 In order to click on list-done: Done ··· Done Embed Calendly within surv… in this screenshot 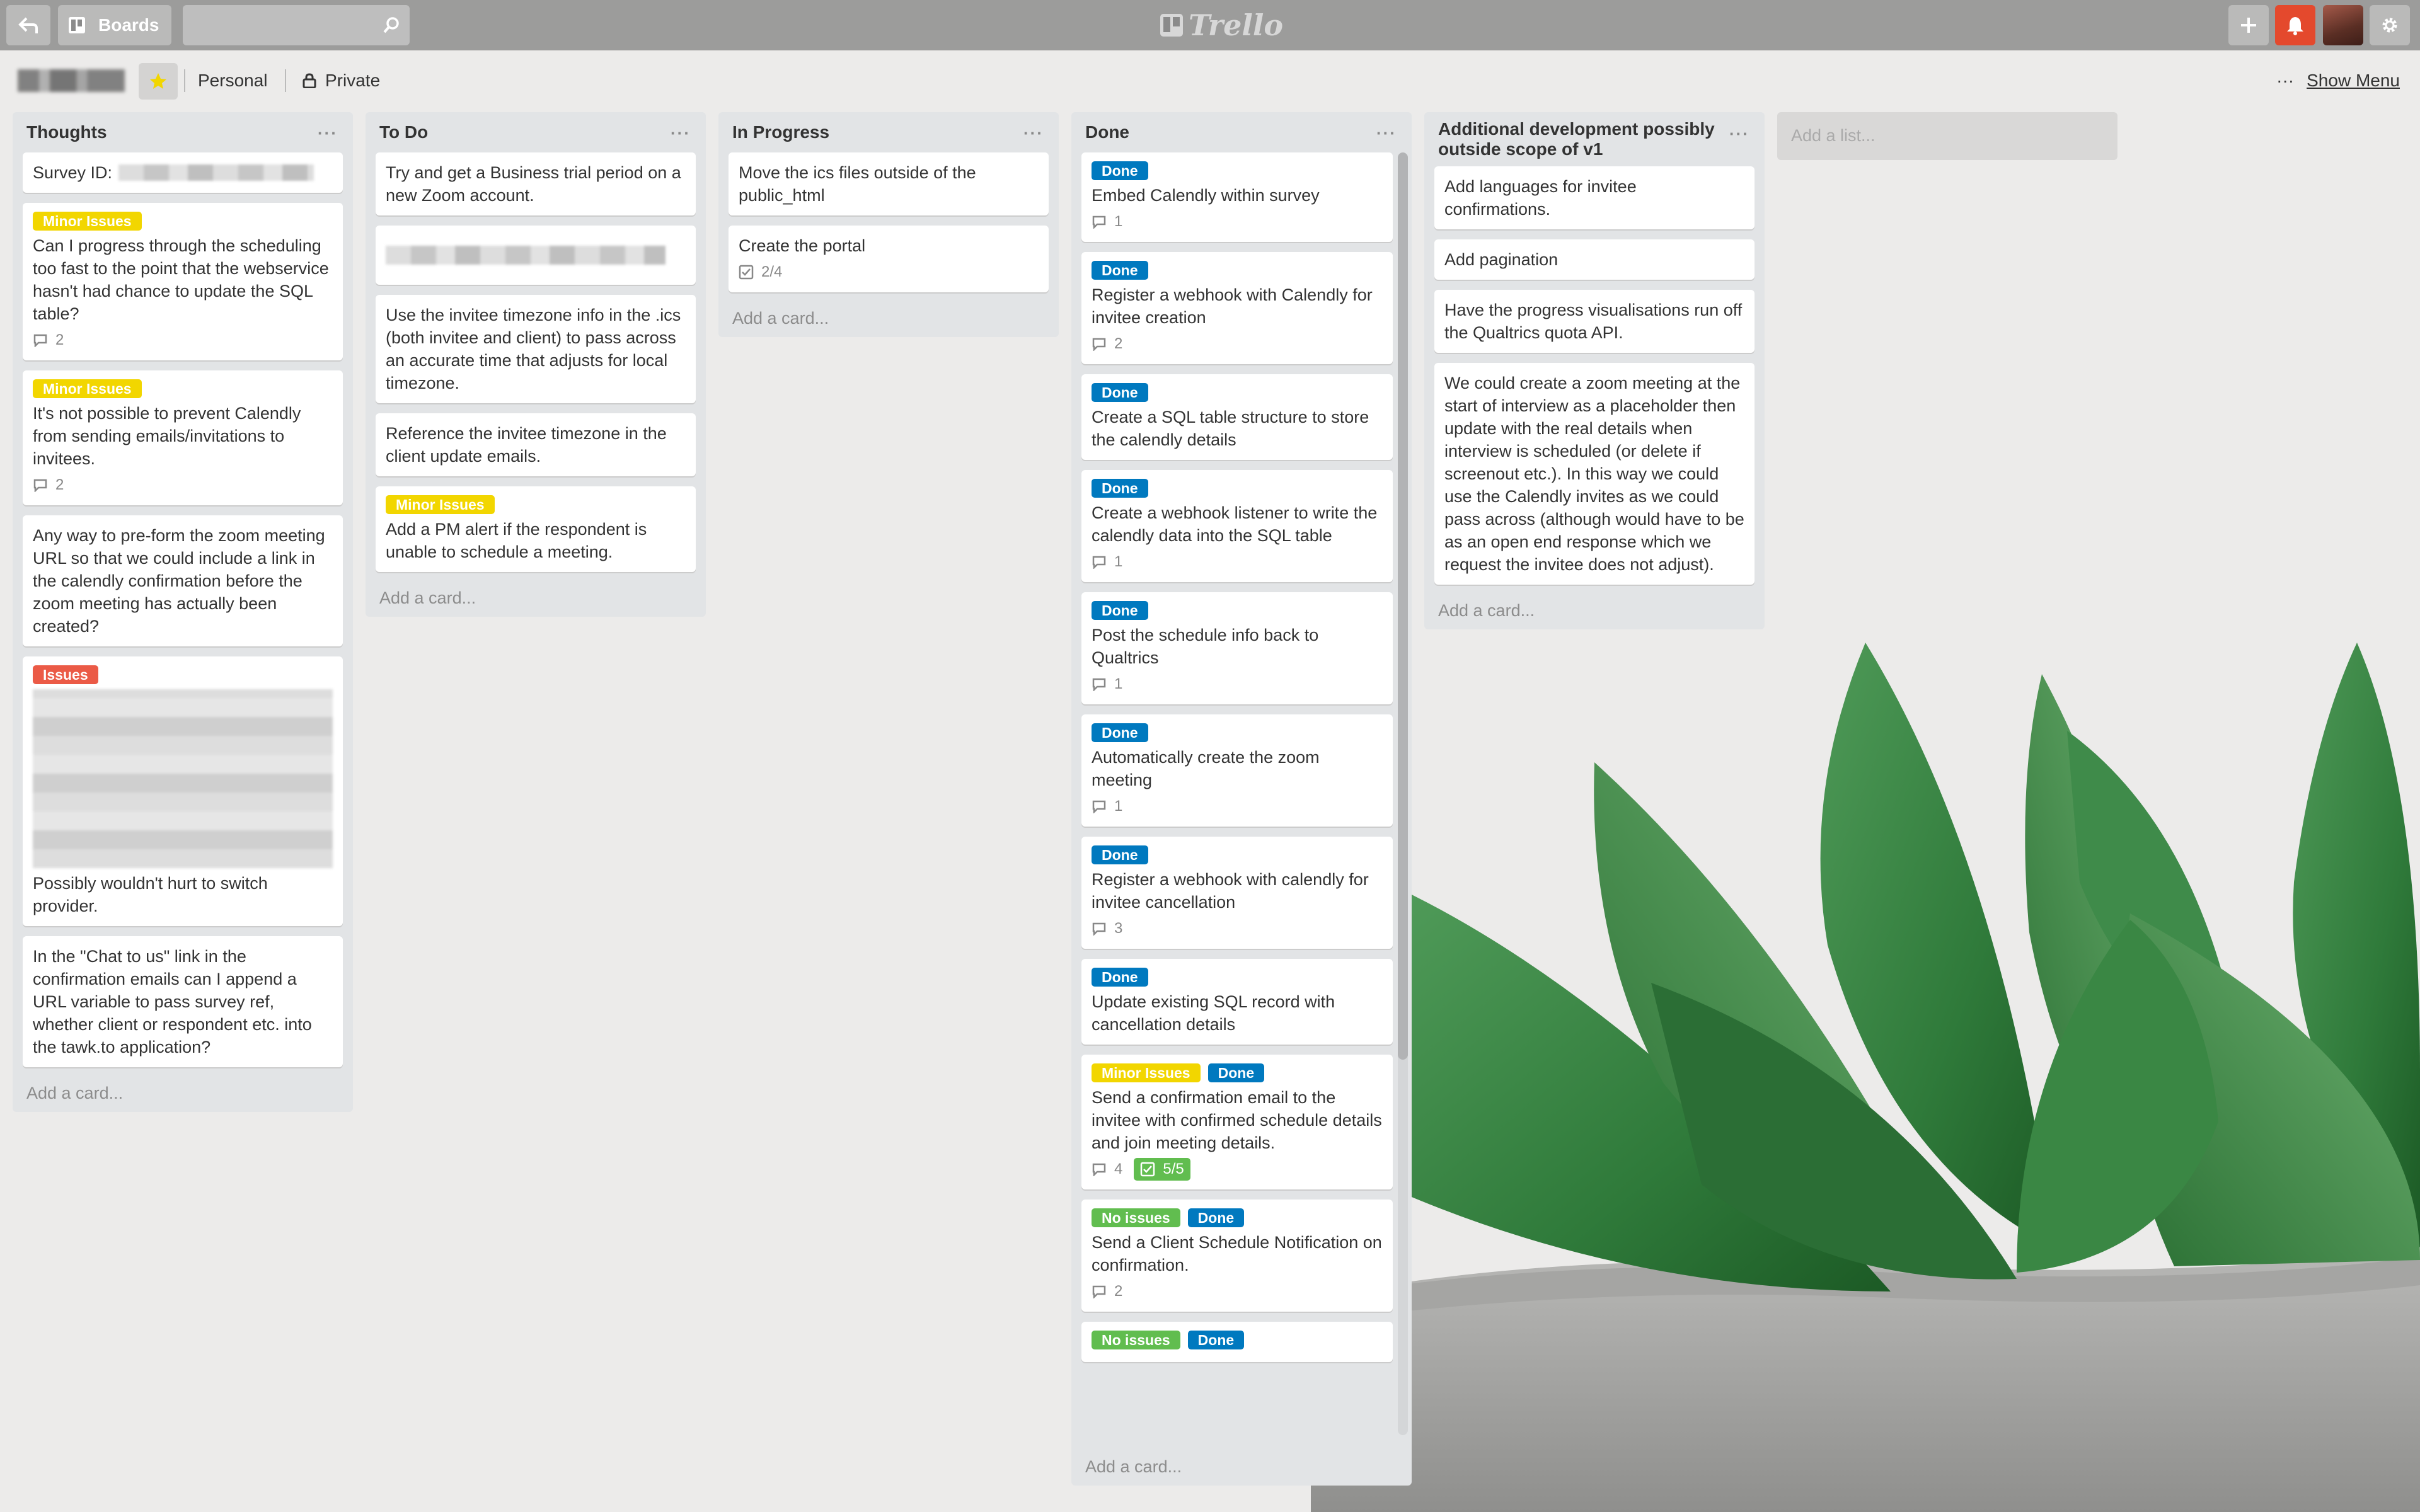, I will do `click(1242, 799)`.